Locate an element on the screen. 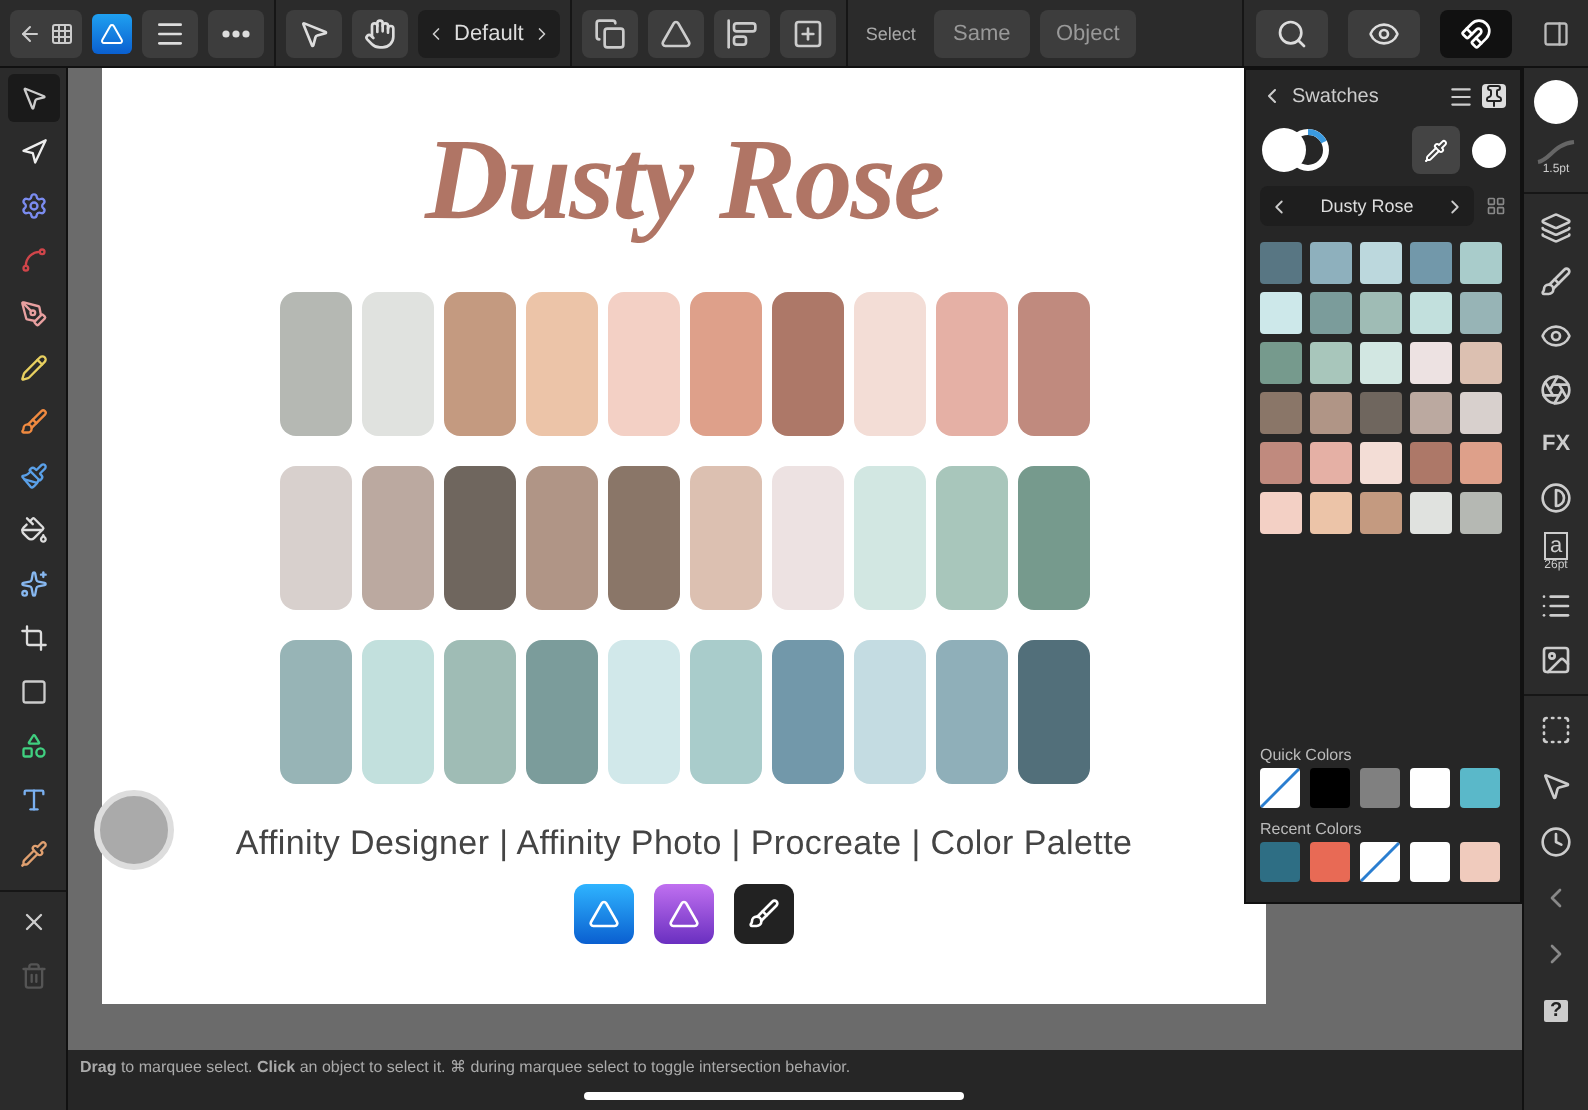 The width and height of the screenshot is (1588, 1110). hand-icon is located at coordinates (380, 33).